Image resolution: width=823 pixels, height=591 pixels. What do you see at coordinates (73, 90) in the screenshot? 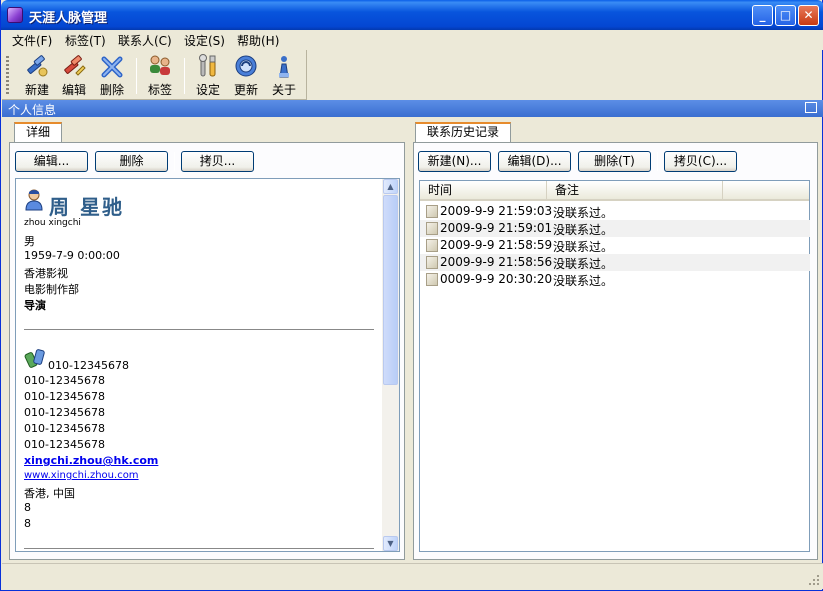
I see `toolbar-edit-label: 编辑` at bounding box center [73, 90].